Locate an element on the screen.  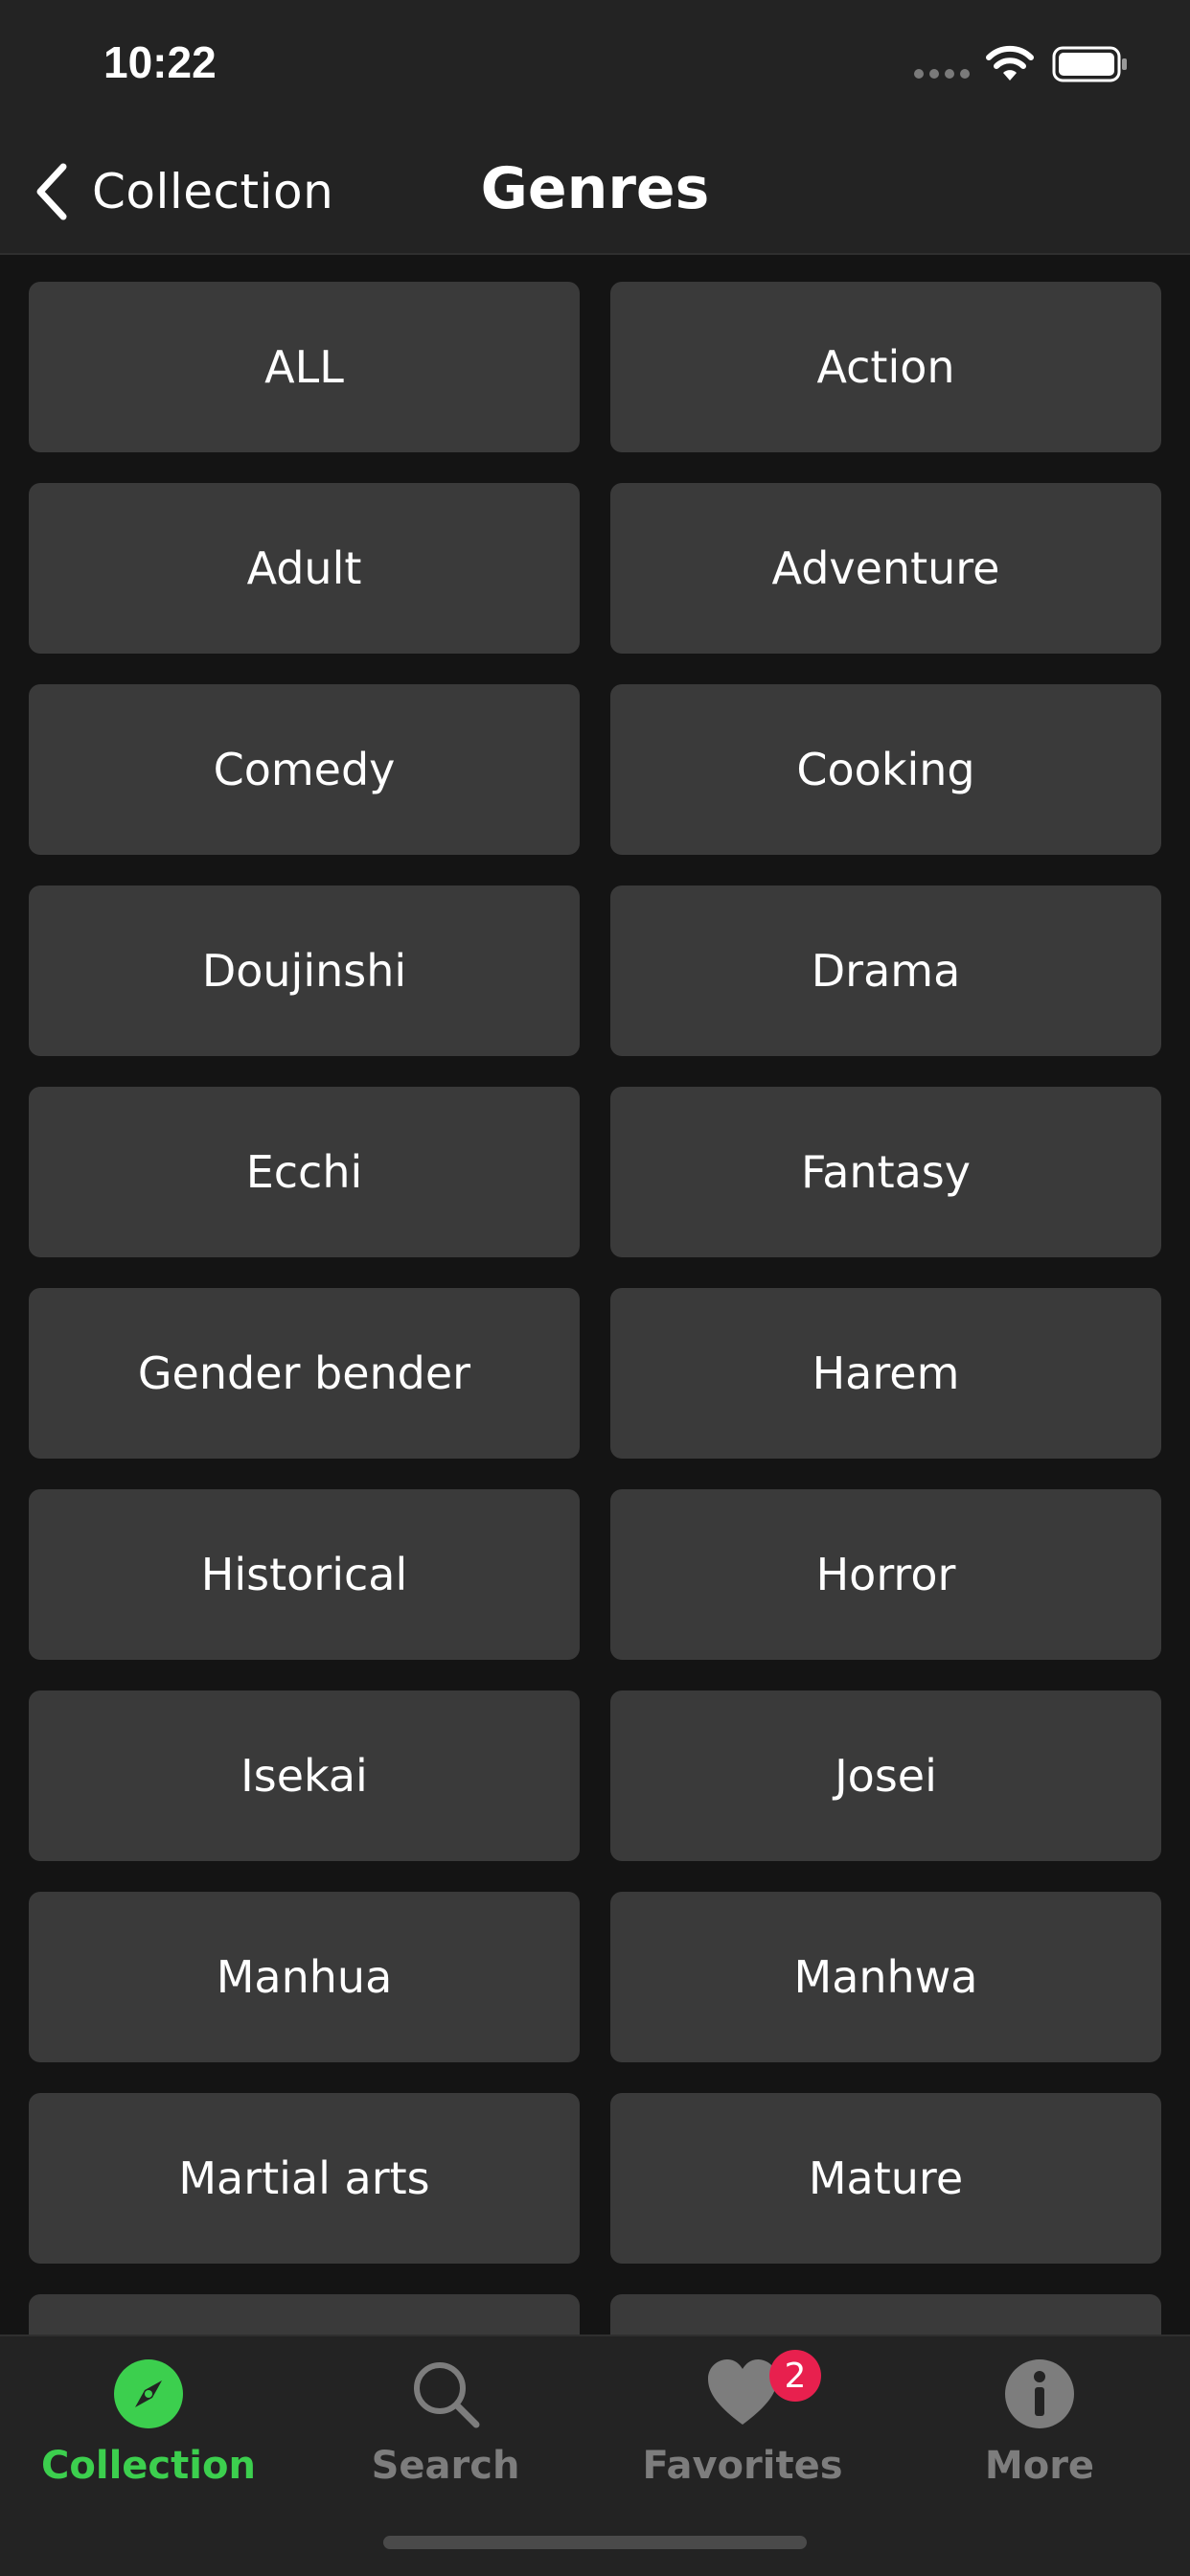
tab-favorites: 2 Favorites is located at coordinates (743, 2432).